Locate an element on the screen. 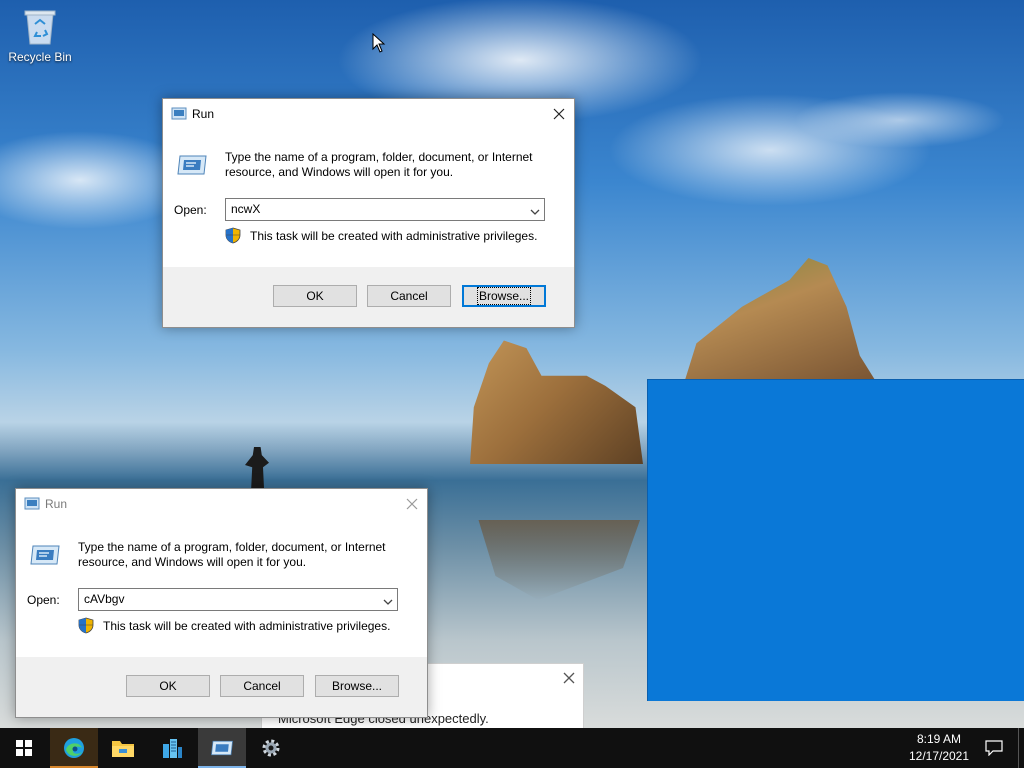 The width and height of the screenshot is (1024, 768). run-dialog-front-title: Run is located at coordinates (203, 114).